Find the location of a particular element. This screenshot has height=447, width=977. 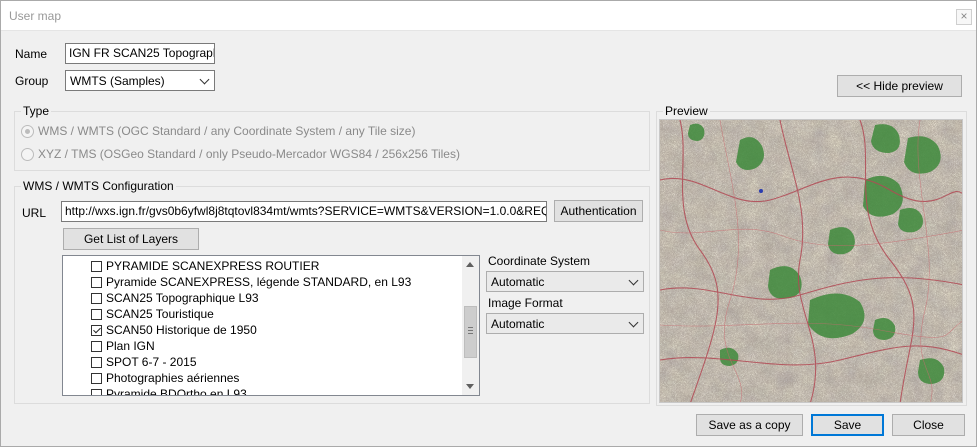

title-bar: User map × is located at coordinates (488, 16).